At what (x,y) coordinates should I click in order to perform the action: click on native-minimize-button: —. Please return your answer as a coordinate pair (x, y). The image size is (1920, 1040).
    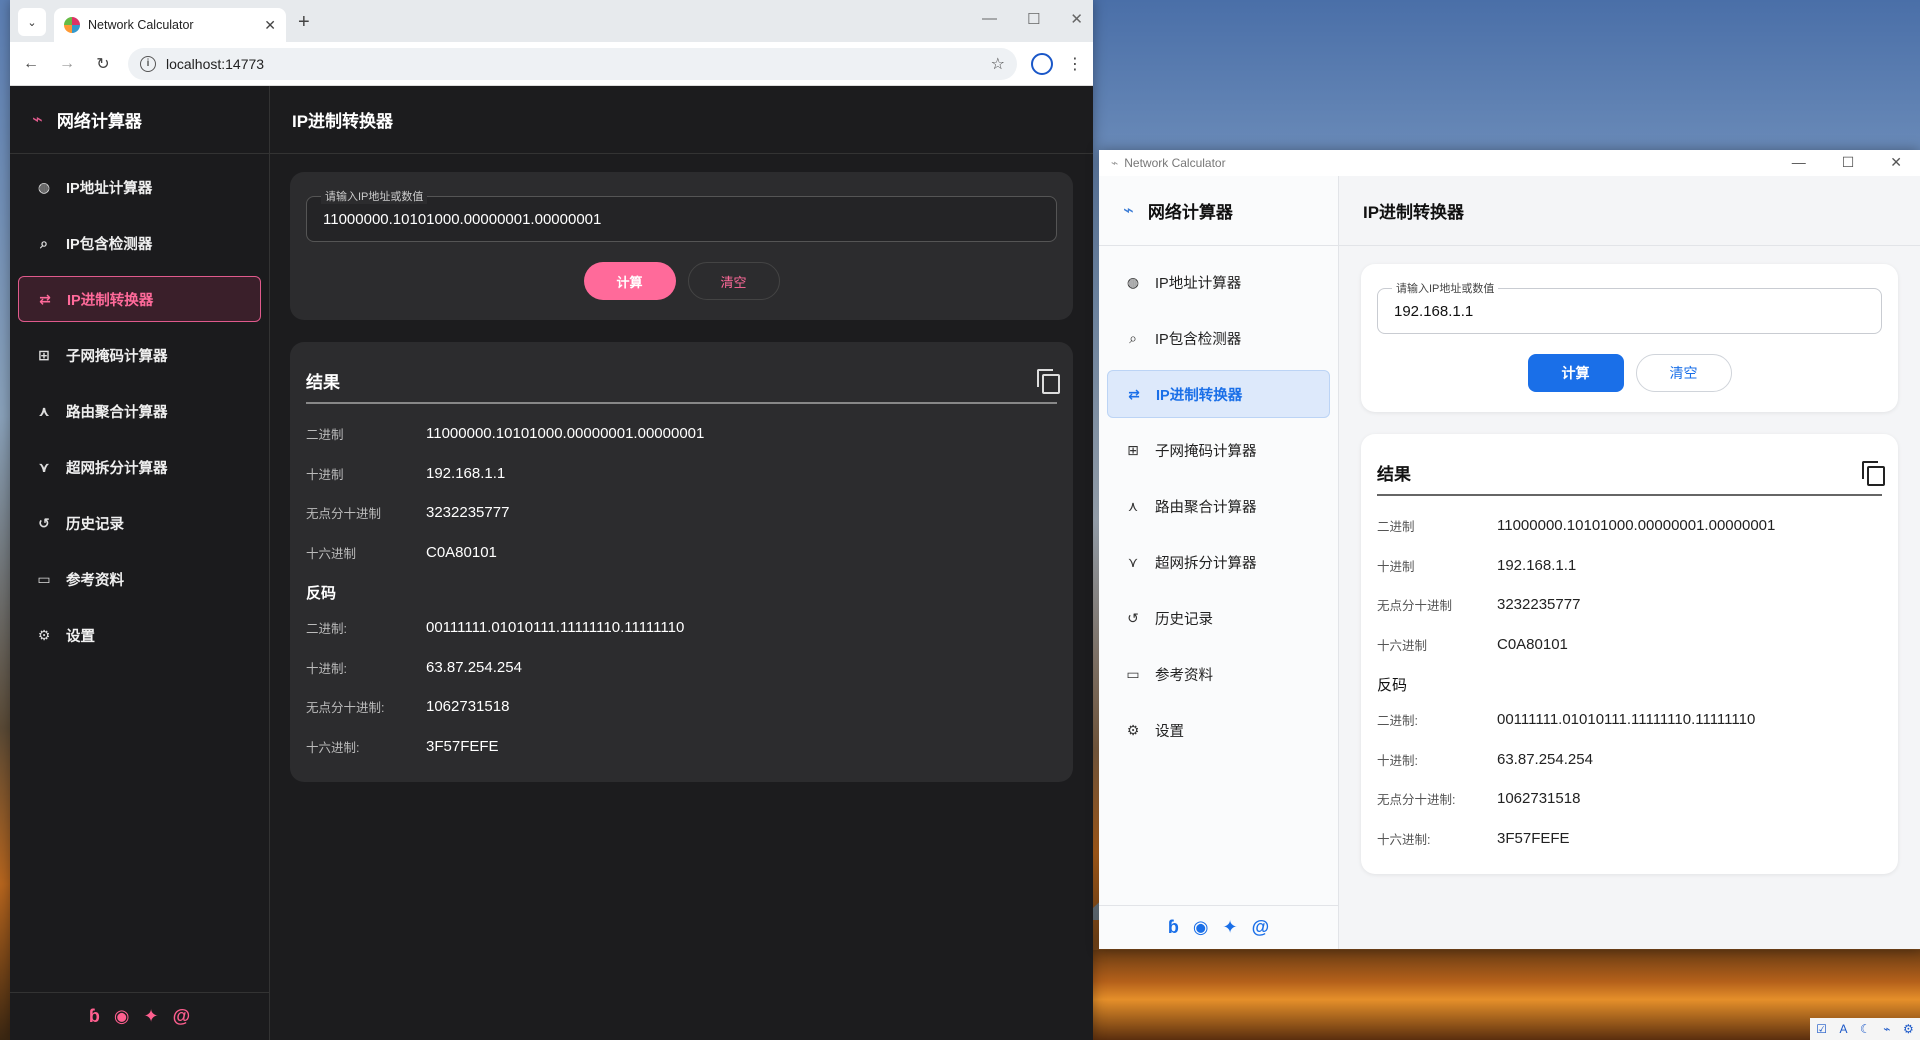
    Looking at the image, I should click on (1799, 162).